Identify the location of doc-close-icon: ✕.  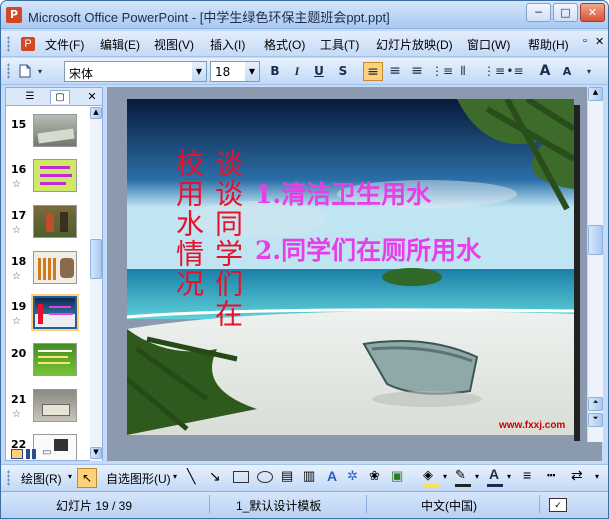
(599, 41).